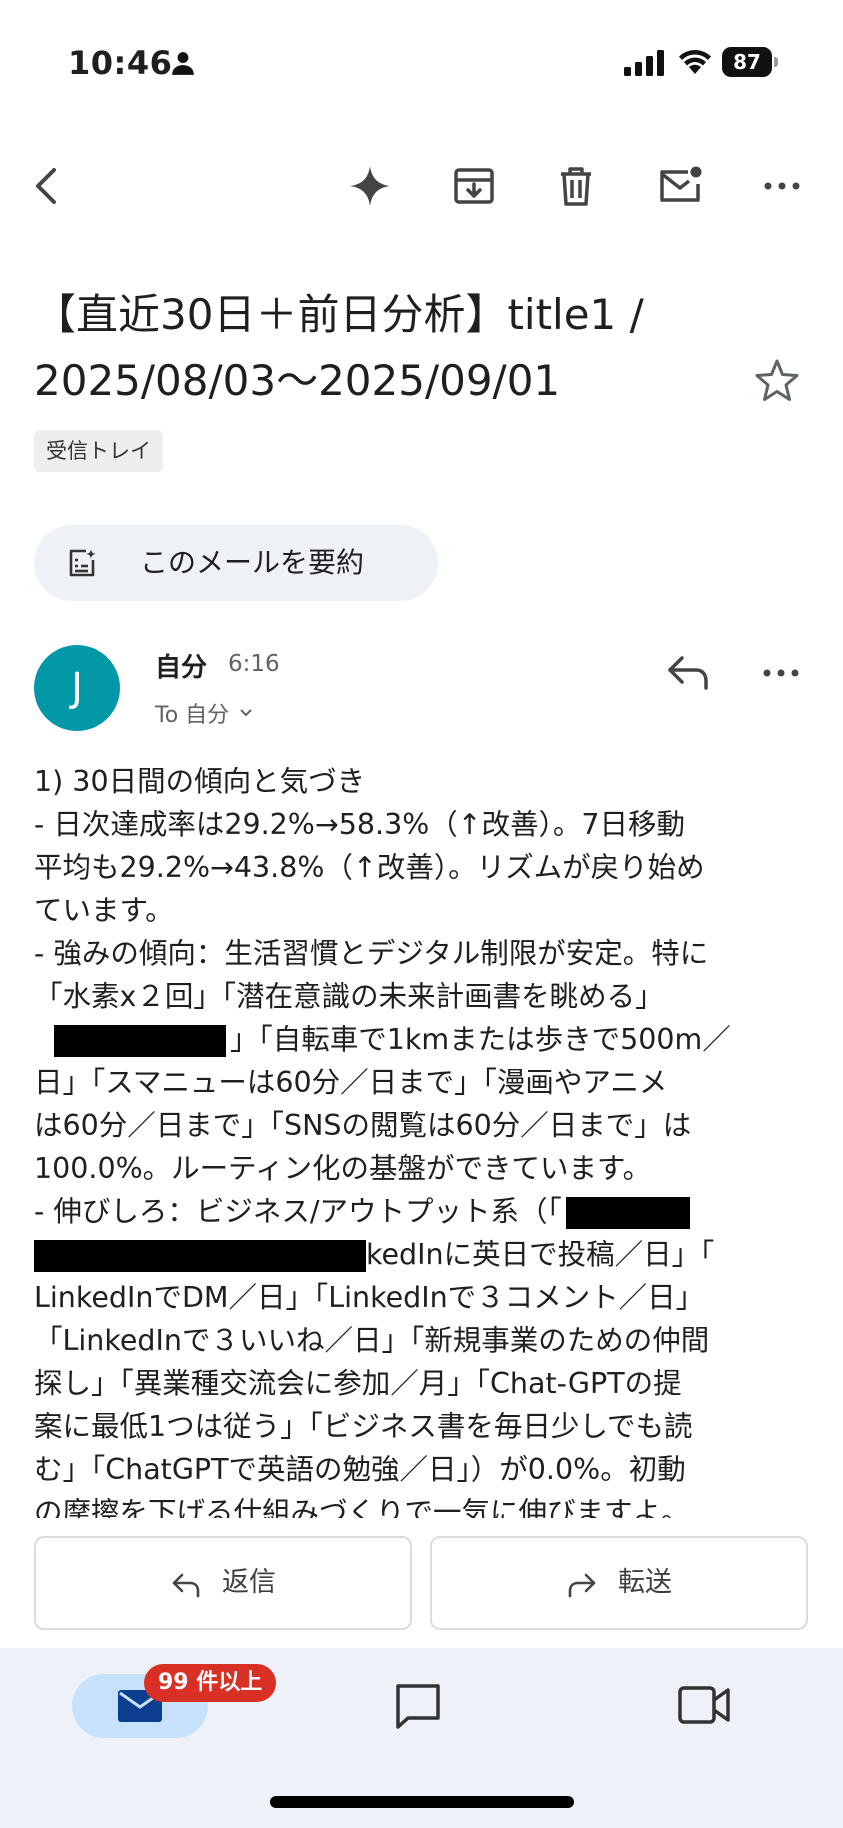 The image size is (843, 1828). What do you see at coordinates (363, 1426) in the screenshot?
I see `body-line: 案に最低1つは従う」「ビジネス書を毎日少しでも読` at bounding box center [363, 1426].